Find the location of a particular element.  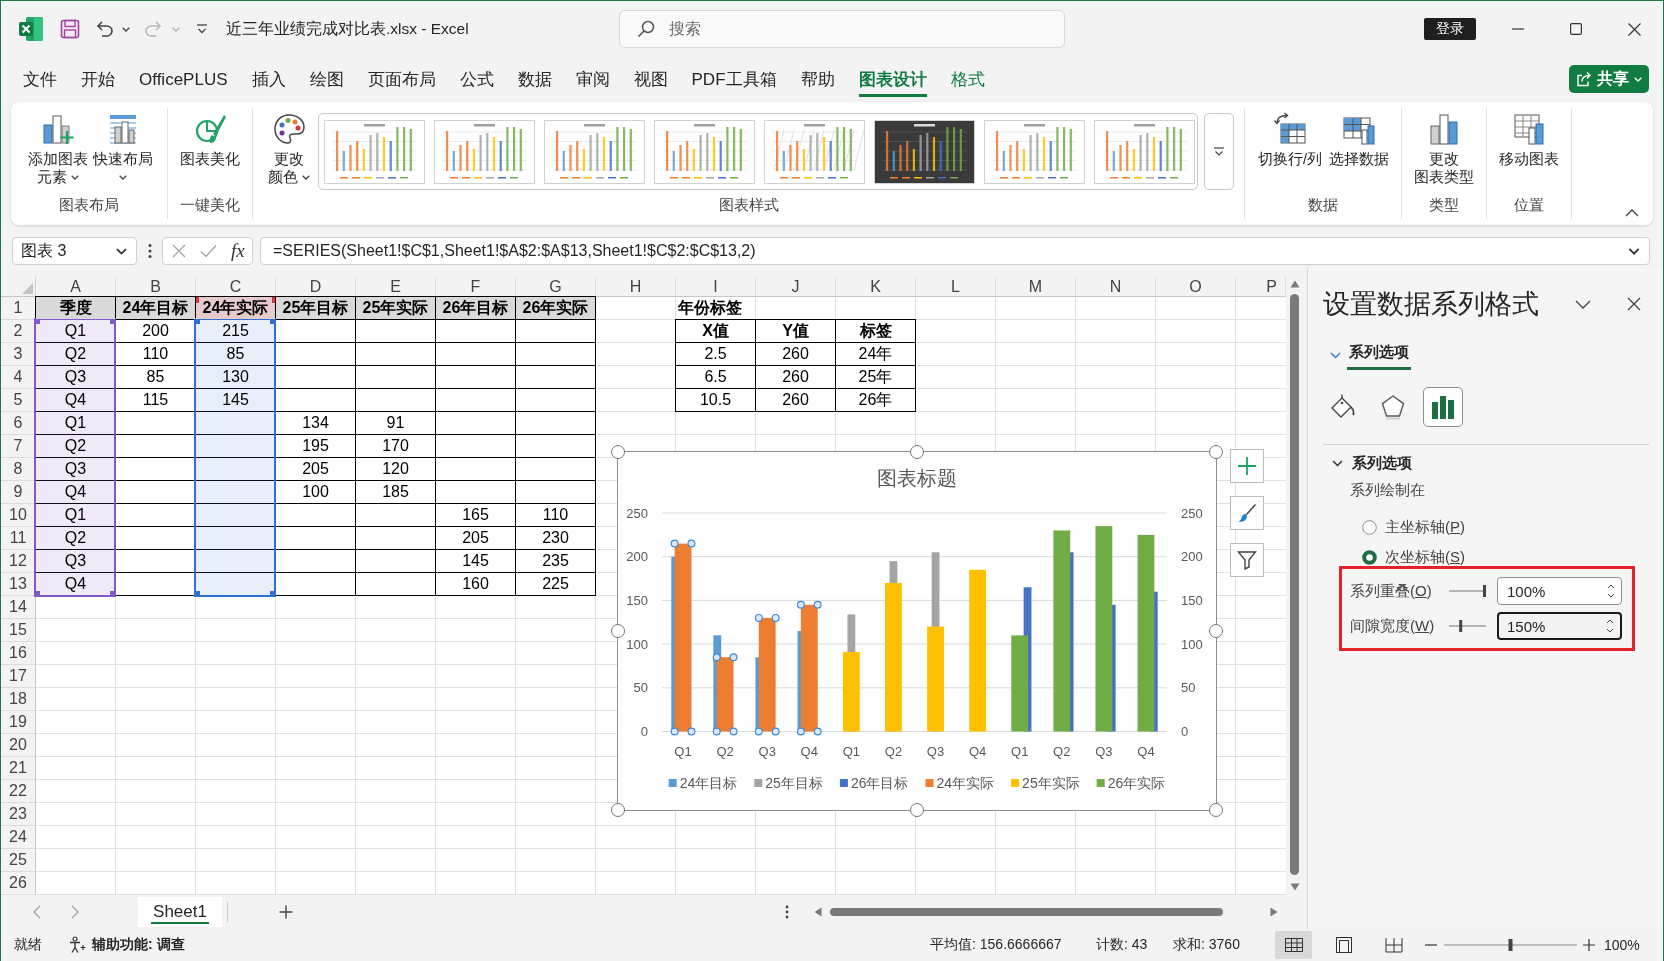

row-header: 18 is located at coordinates (18, 699).